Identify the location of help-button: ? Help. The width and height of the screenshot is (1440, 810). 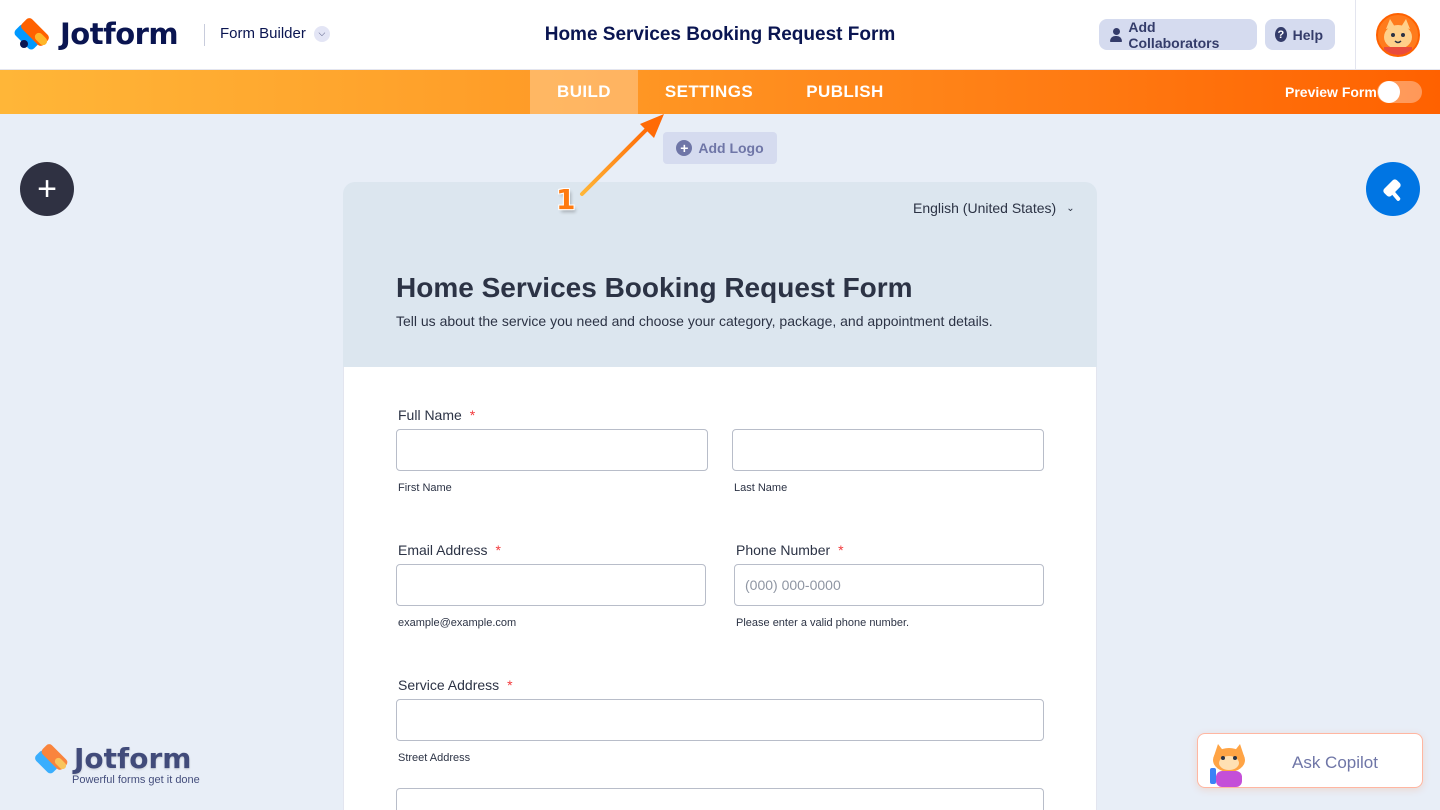
(1300, 34).